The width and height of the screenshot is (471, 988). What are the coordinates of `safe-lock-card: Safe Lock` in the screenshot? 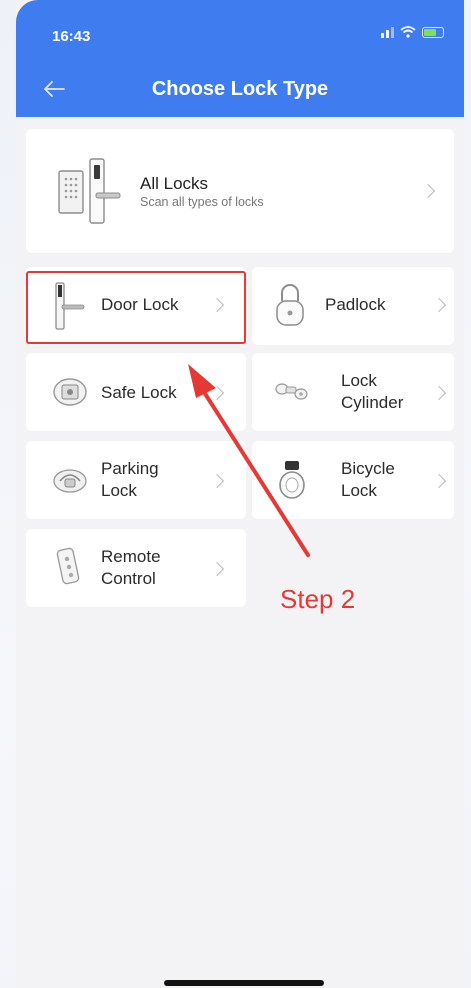 It's located at (136, 392).